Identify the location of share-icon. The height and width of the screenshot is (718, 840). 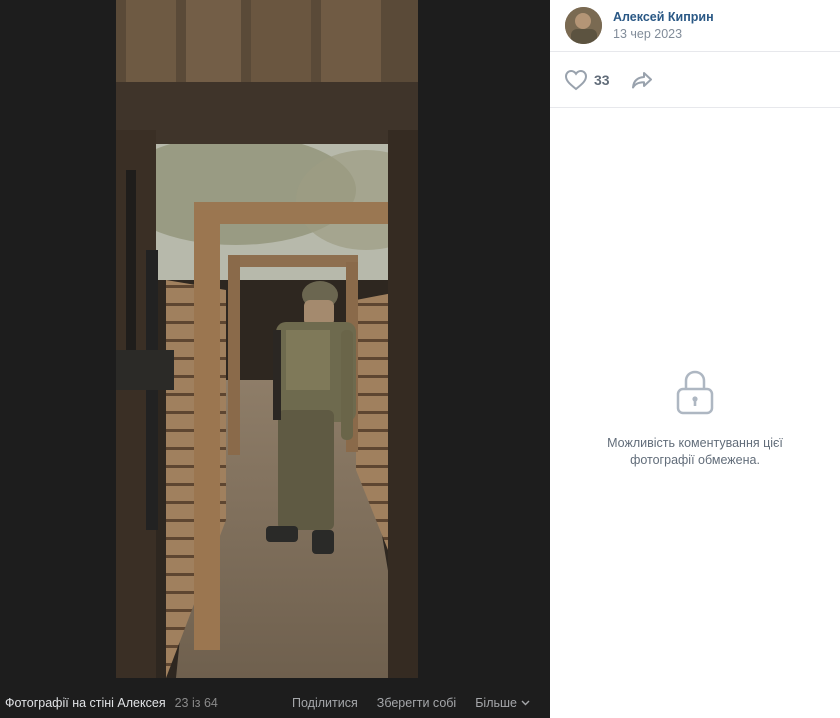
(641, 79).